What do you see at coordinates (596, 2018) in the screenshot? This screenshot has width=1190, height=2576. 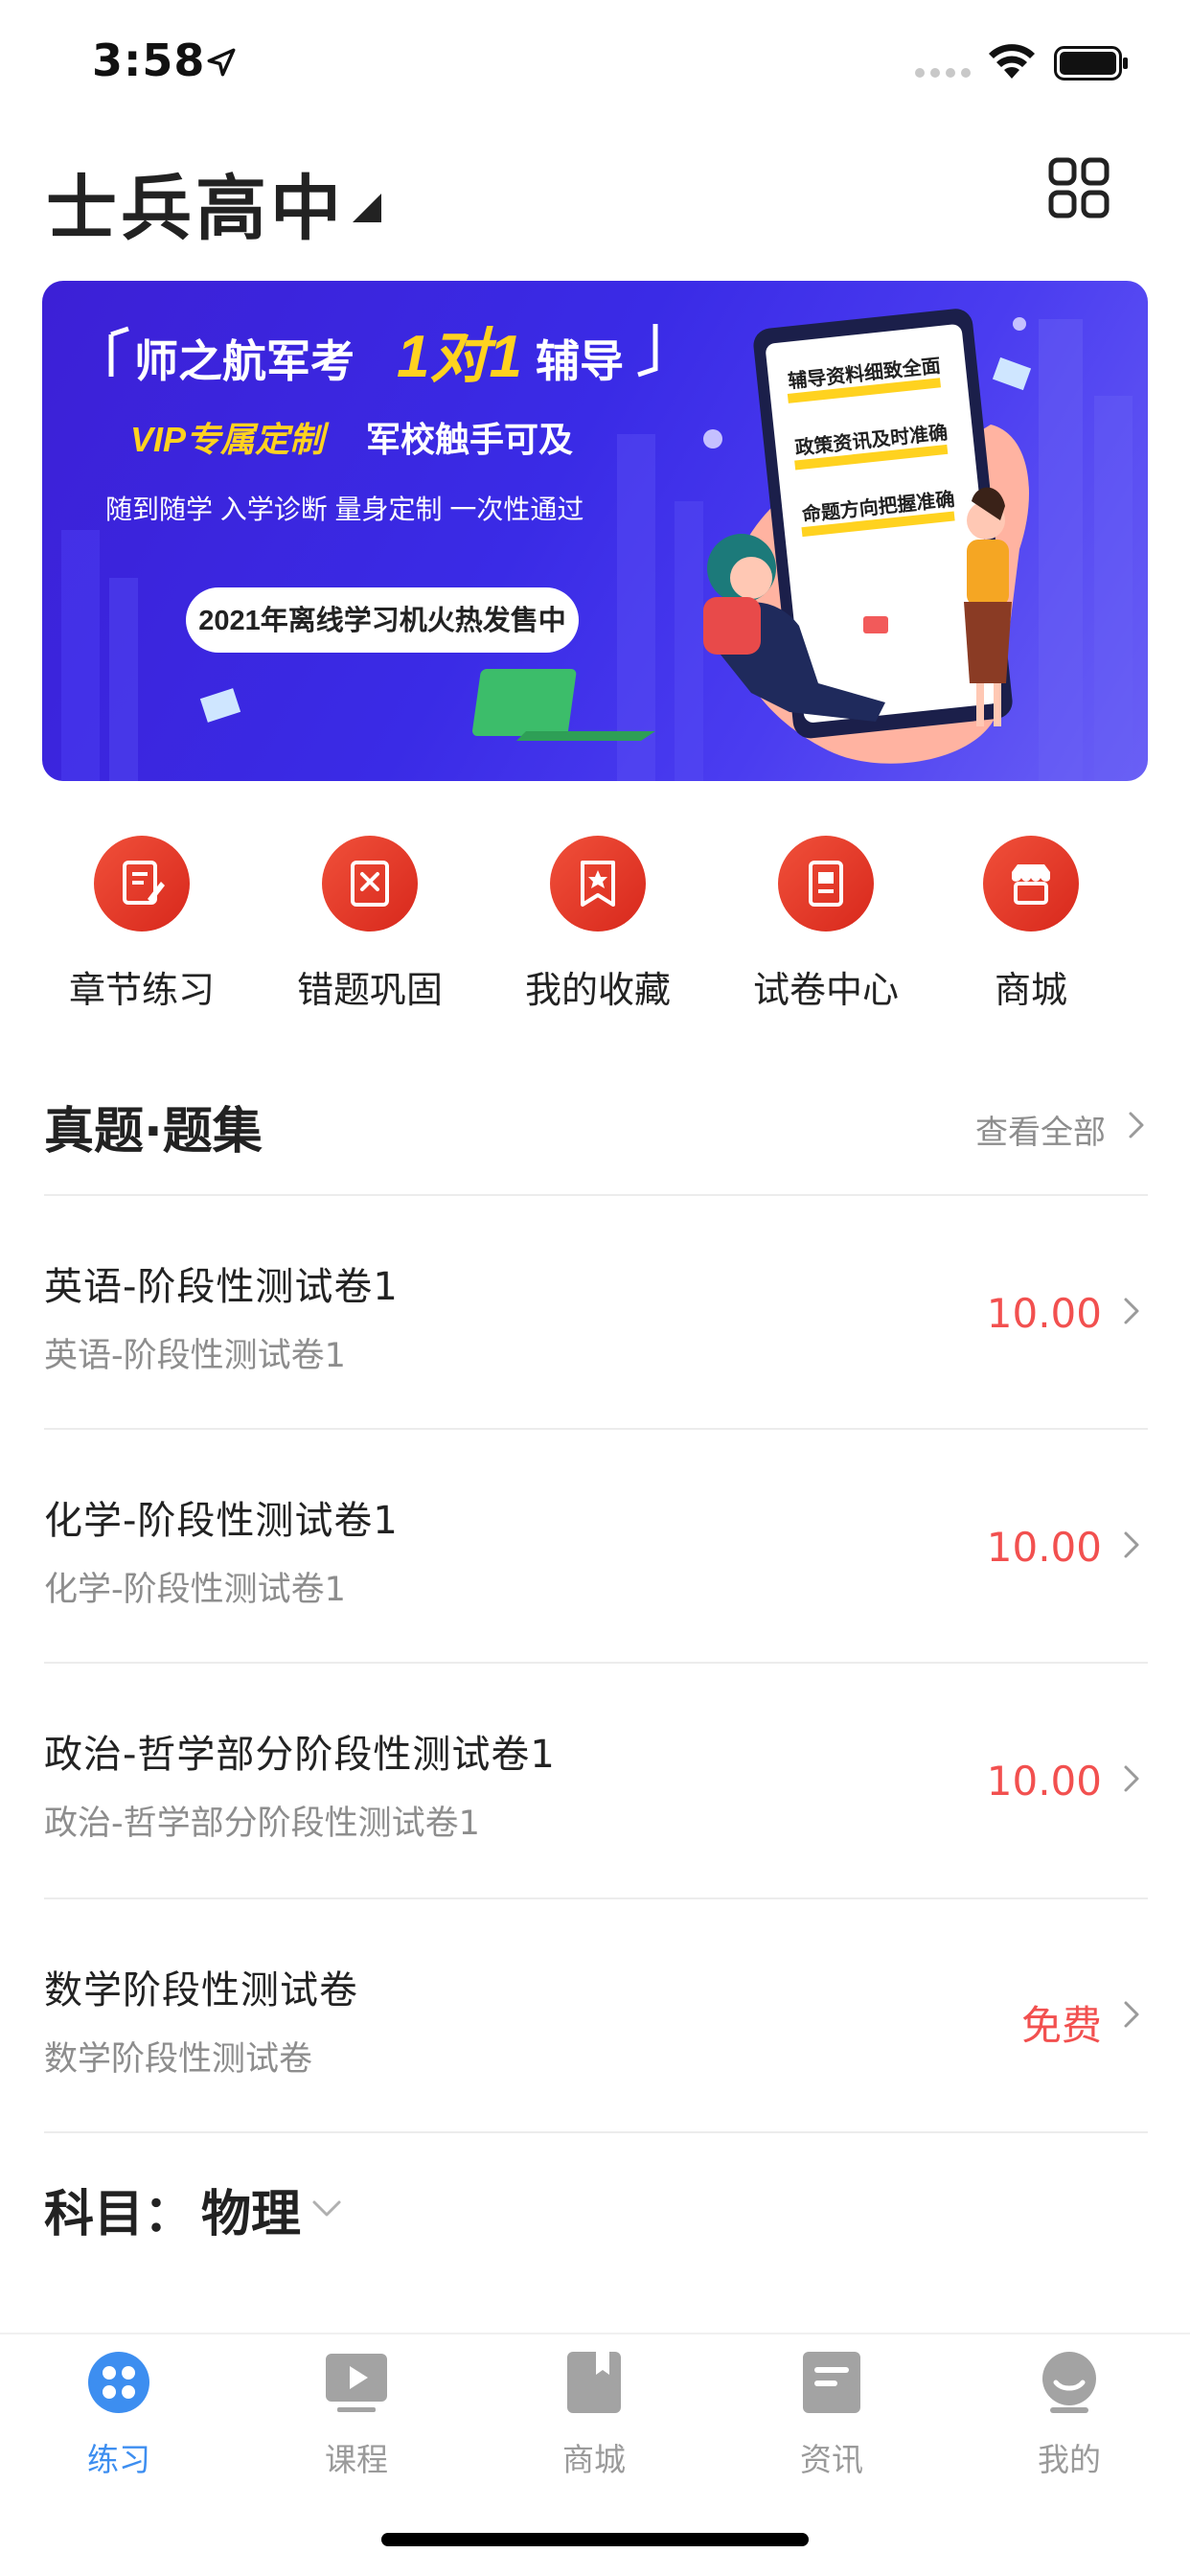 I see `paper-list-item: 数学阶段性测试卷 数学阶段性测试卷 免费` at bounding box center [596, 2018].